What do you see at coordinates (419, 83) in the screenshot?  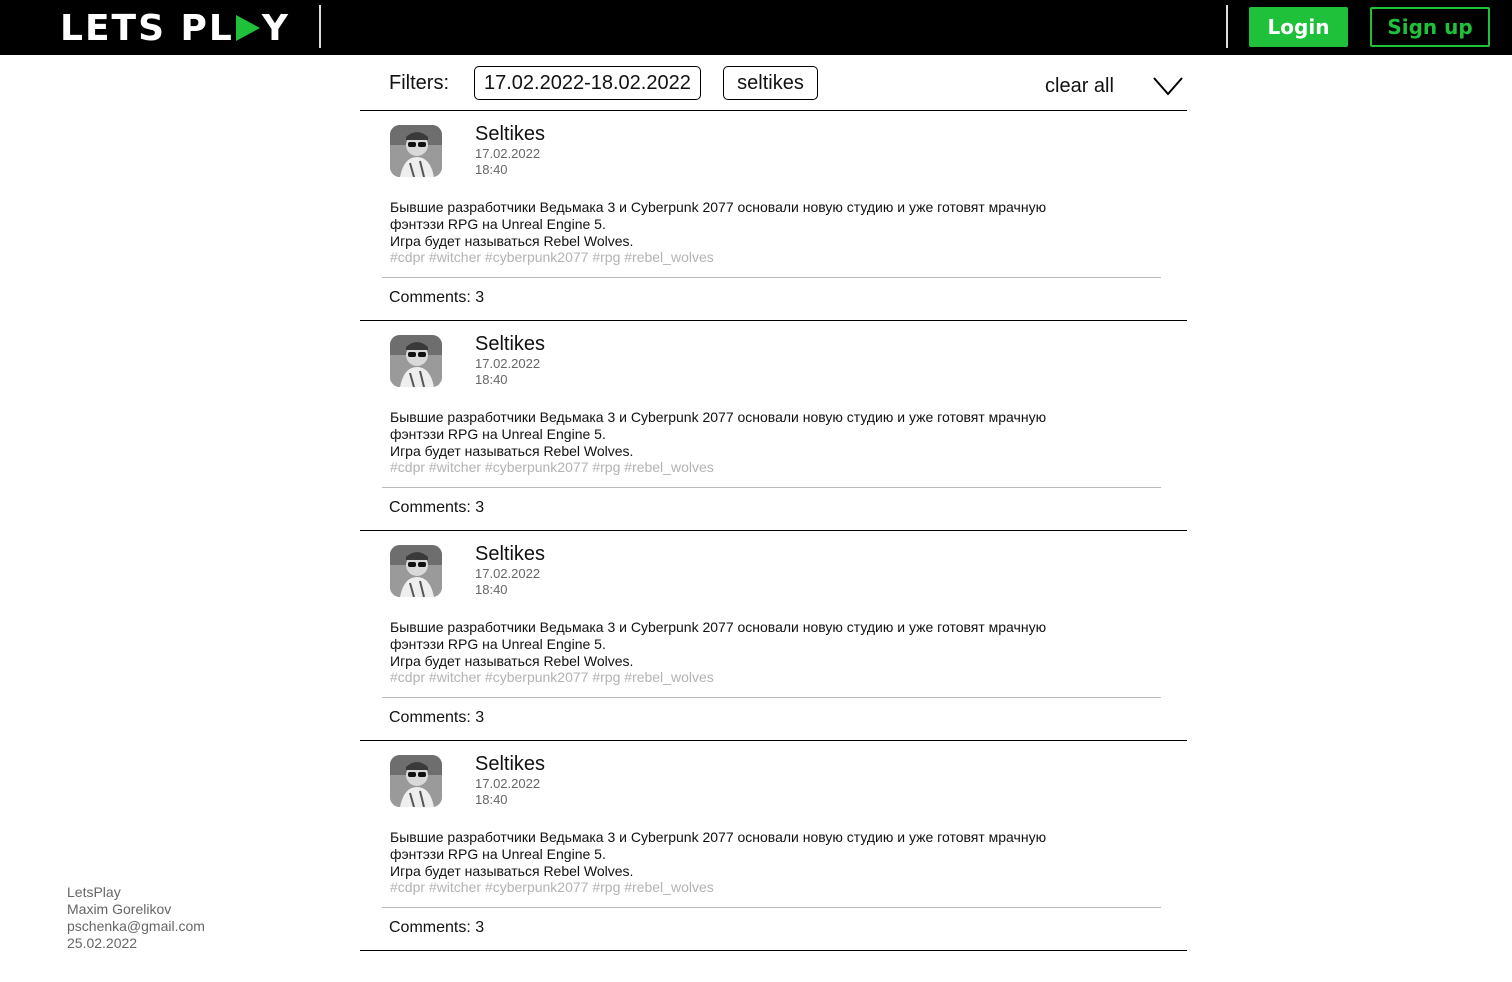 I see `filters-label: Filters:` at bounding box center [419, 83].